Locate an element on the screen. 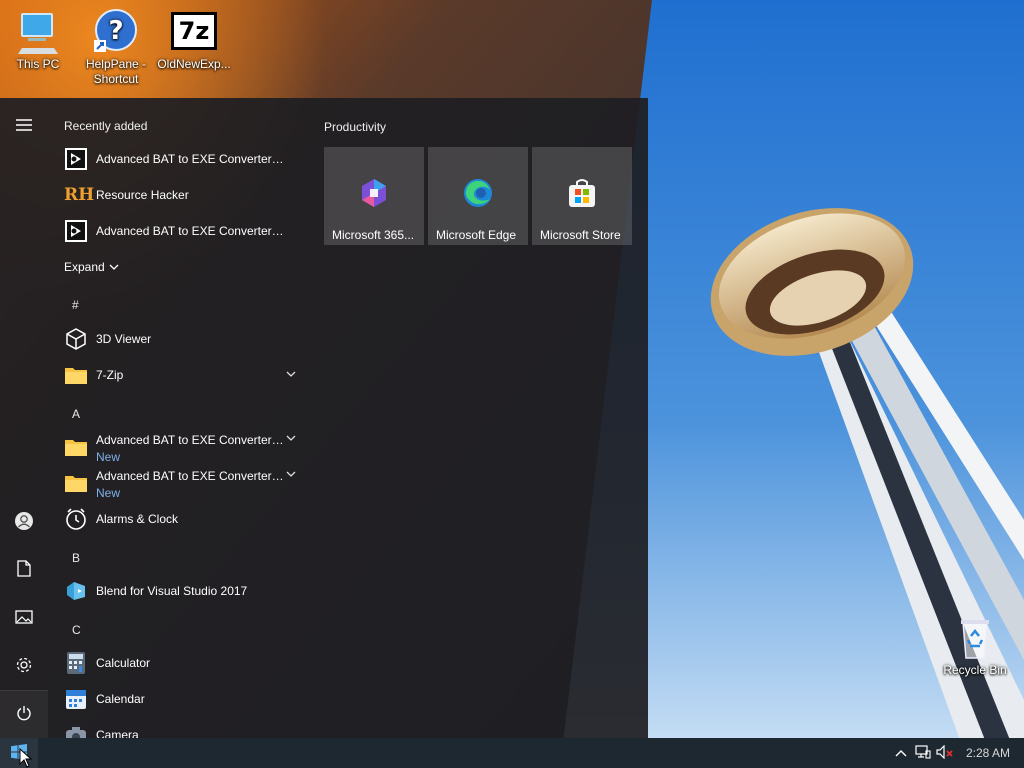 The height and width of the screenshot is (768, 1024). power-icon is located at coordinates (24, 714).